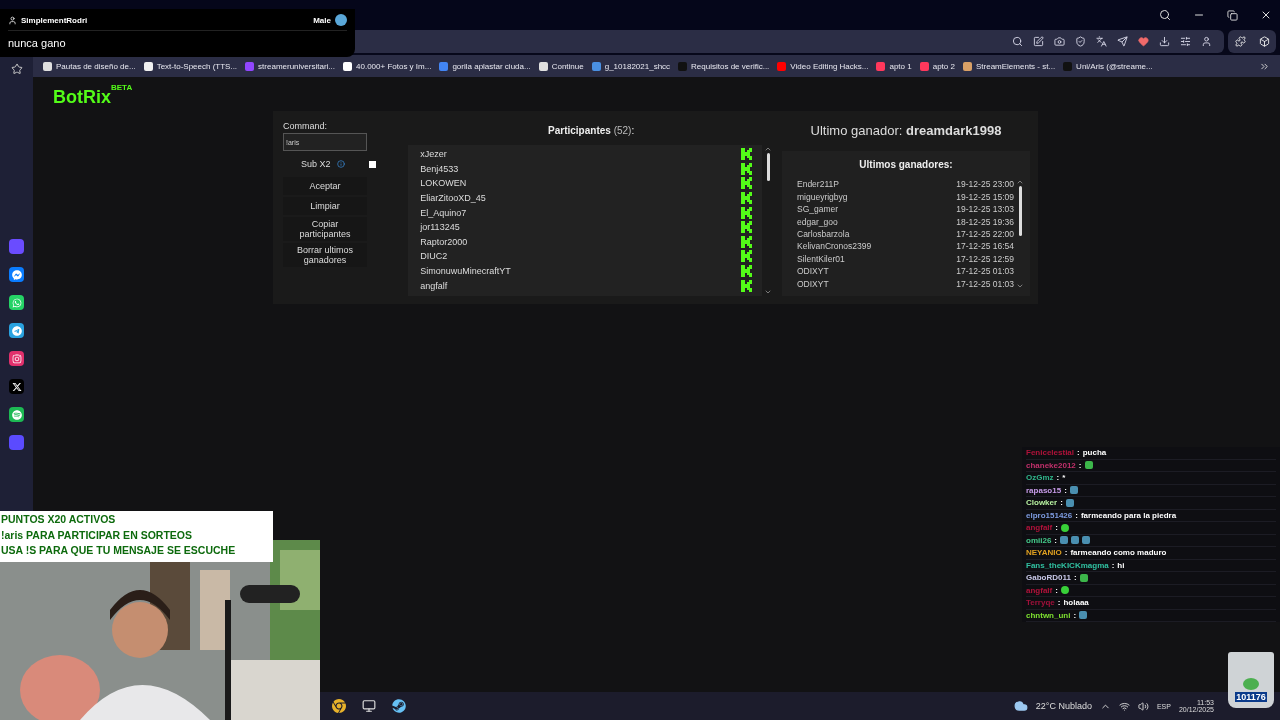 The height and width of the screenshot is (720, 1280). Describe the element at coordinates (1044, 553) in the screenshot. I see `chat-username: NEYANIO` at that location.